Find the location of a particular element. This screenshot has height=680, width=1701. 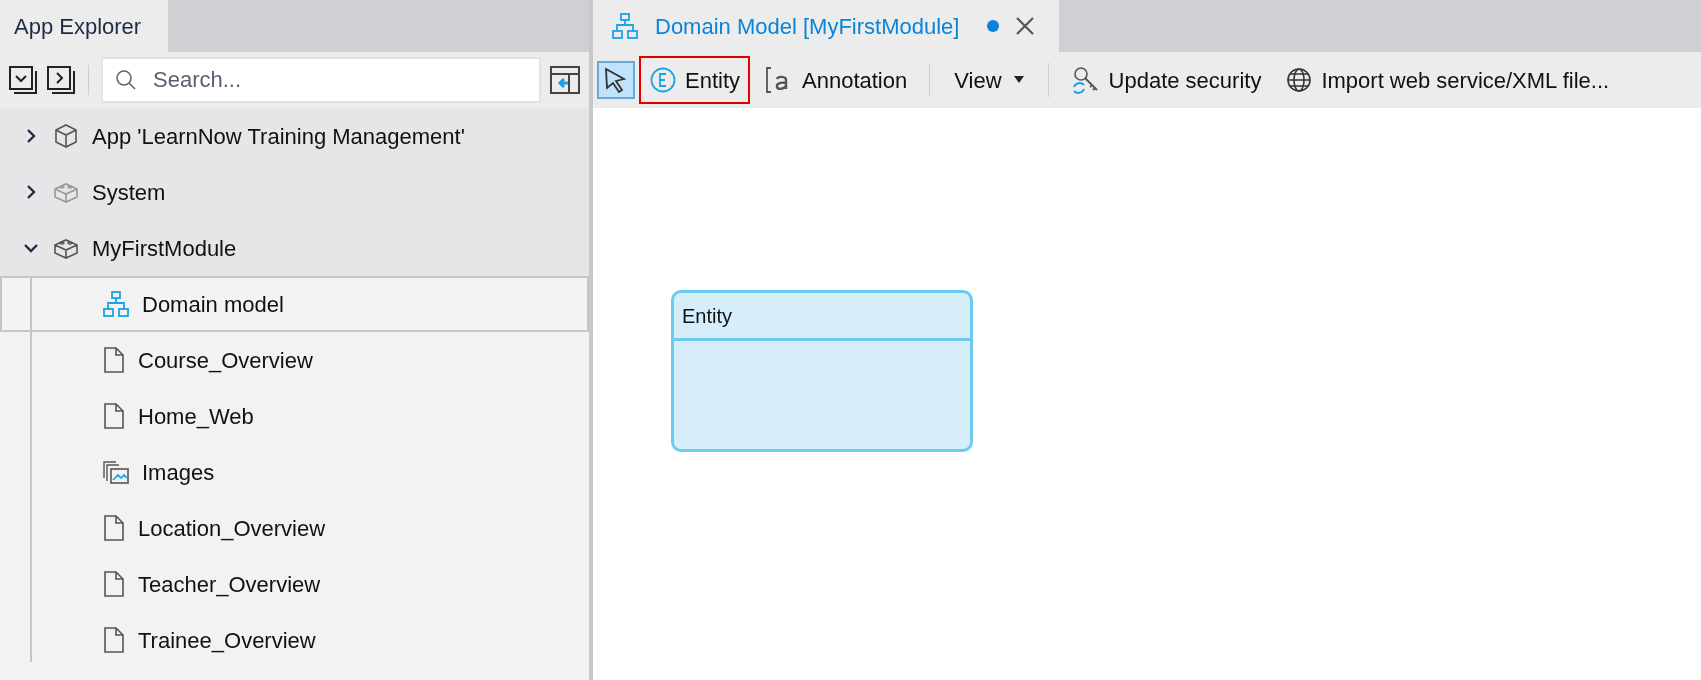

entity-icon is located at coordinates (663, 80).